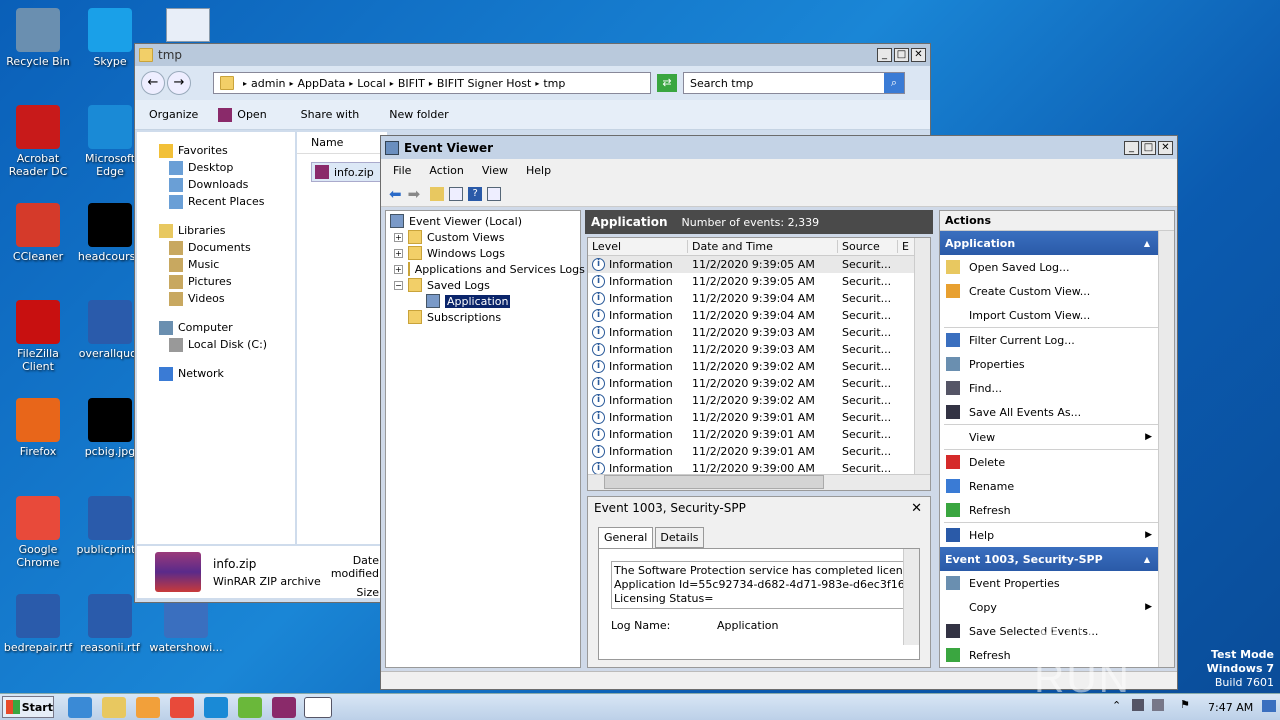 The image size is (1280, 720). I want to click on tab-details: Details, so click(679, 537).